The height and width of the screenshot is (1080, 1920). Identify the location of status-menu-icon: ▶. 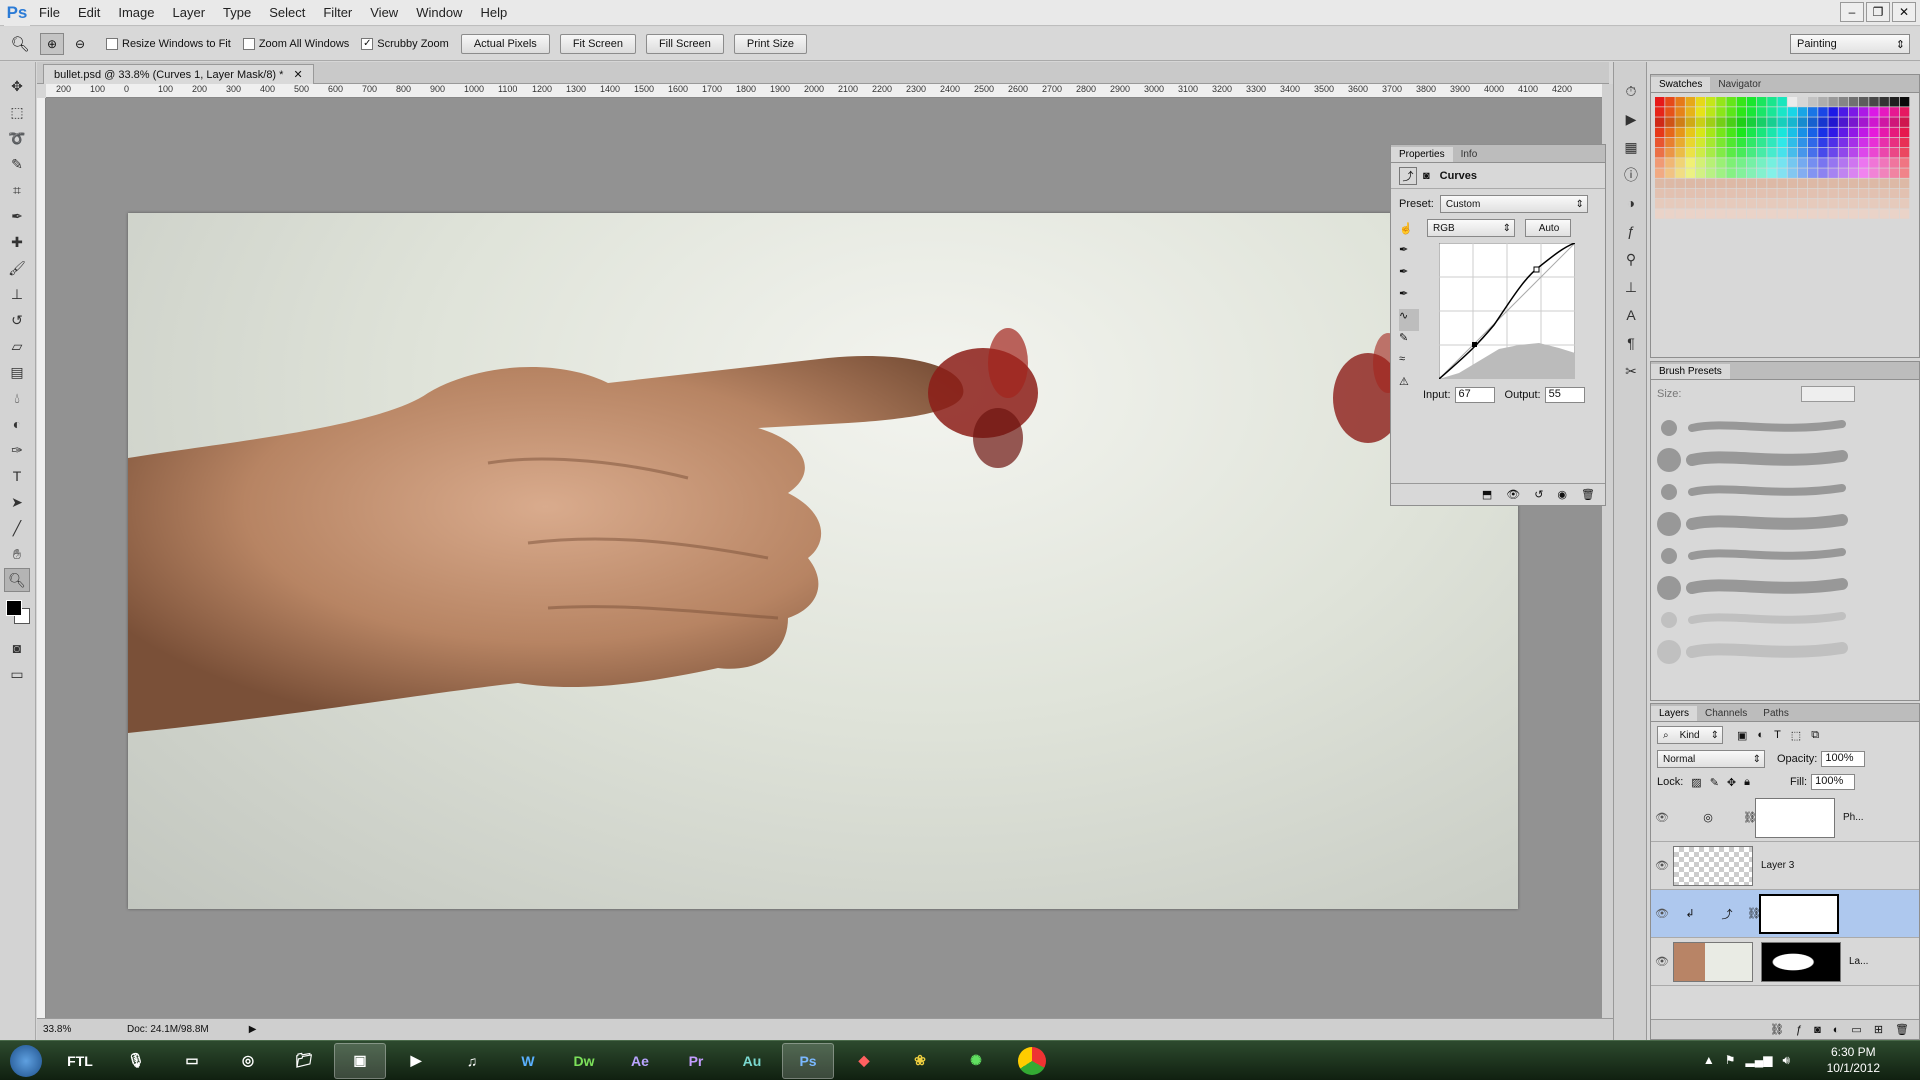
(253, 1029).